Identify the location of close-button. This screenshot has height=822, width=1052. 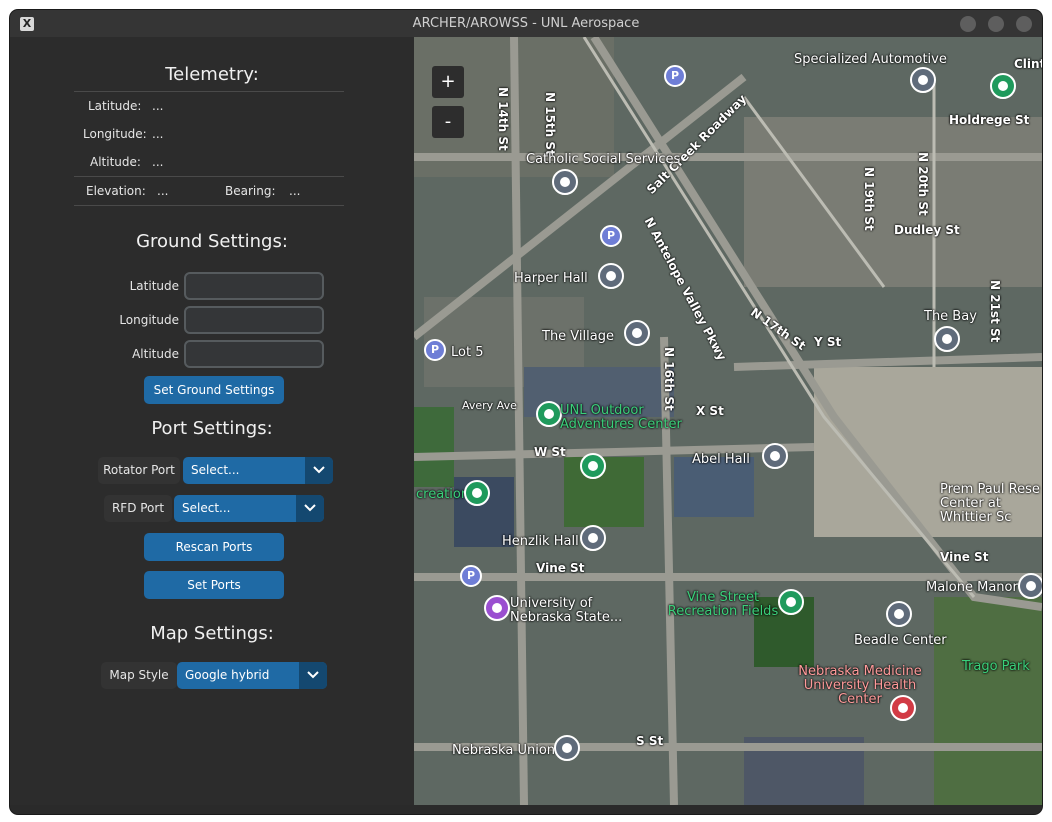
(1024, 24).